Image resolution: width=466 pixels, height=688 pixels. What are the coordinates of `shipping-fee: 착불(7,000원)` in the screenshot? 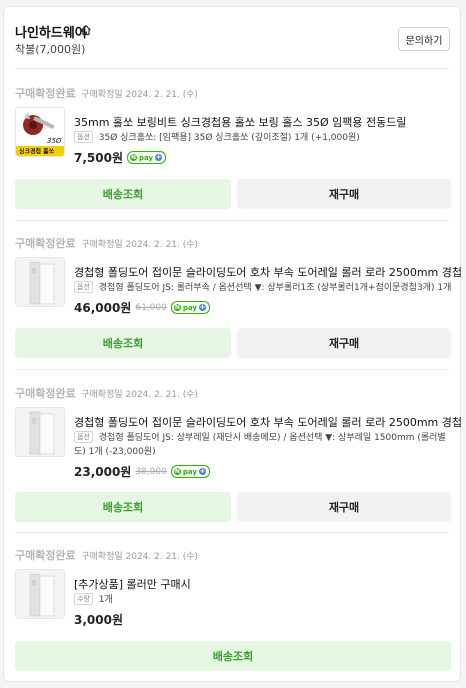 It's located at (50, 49).